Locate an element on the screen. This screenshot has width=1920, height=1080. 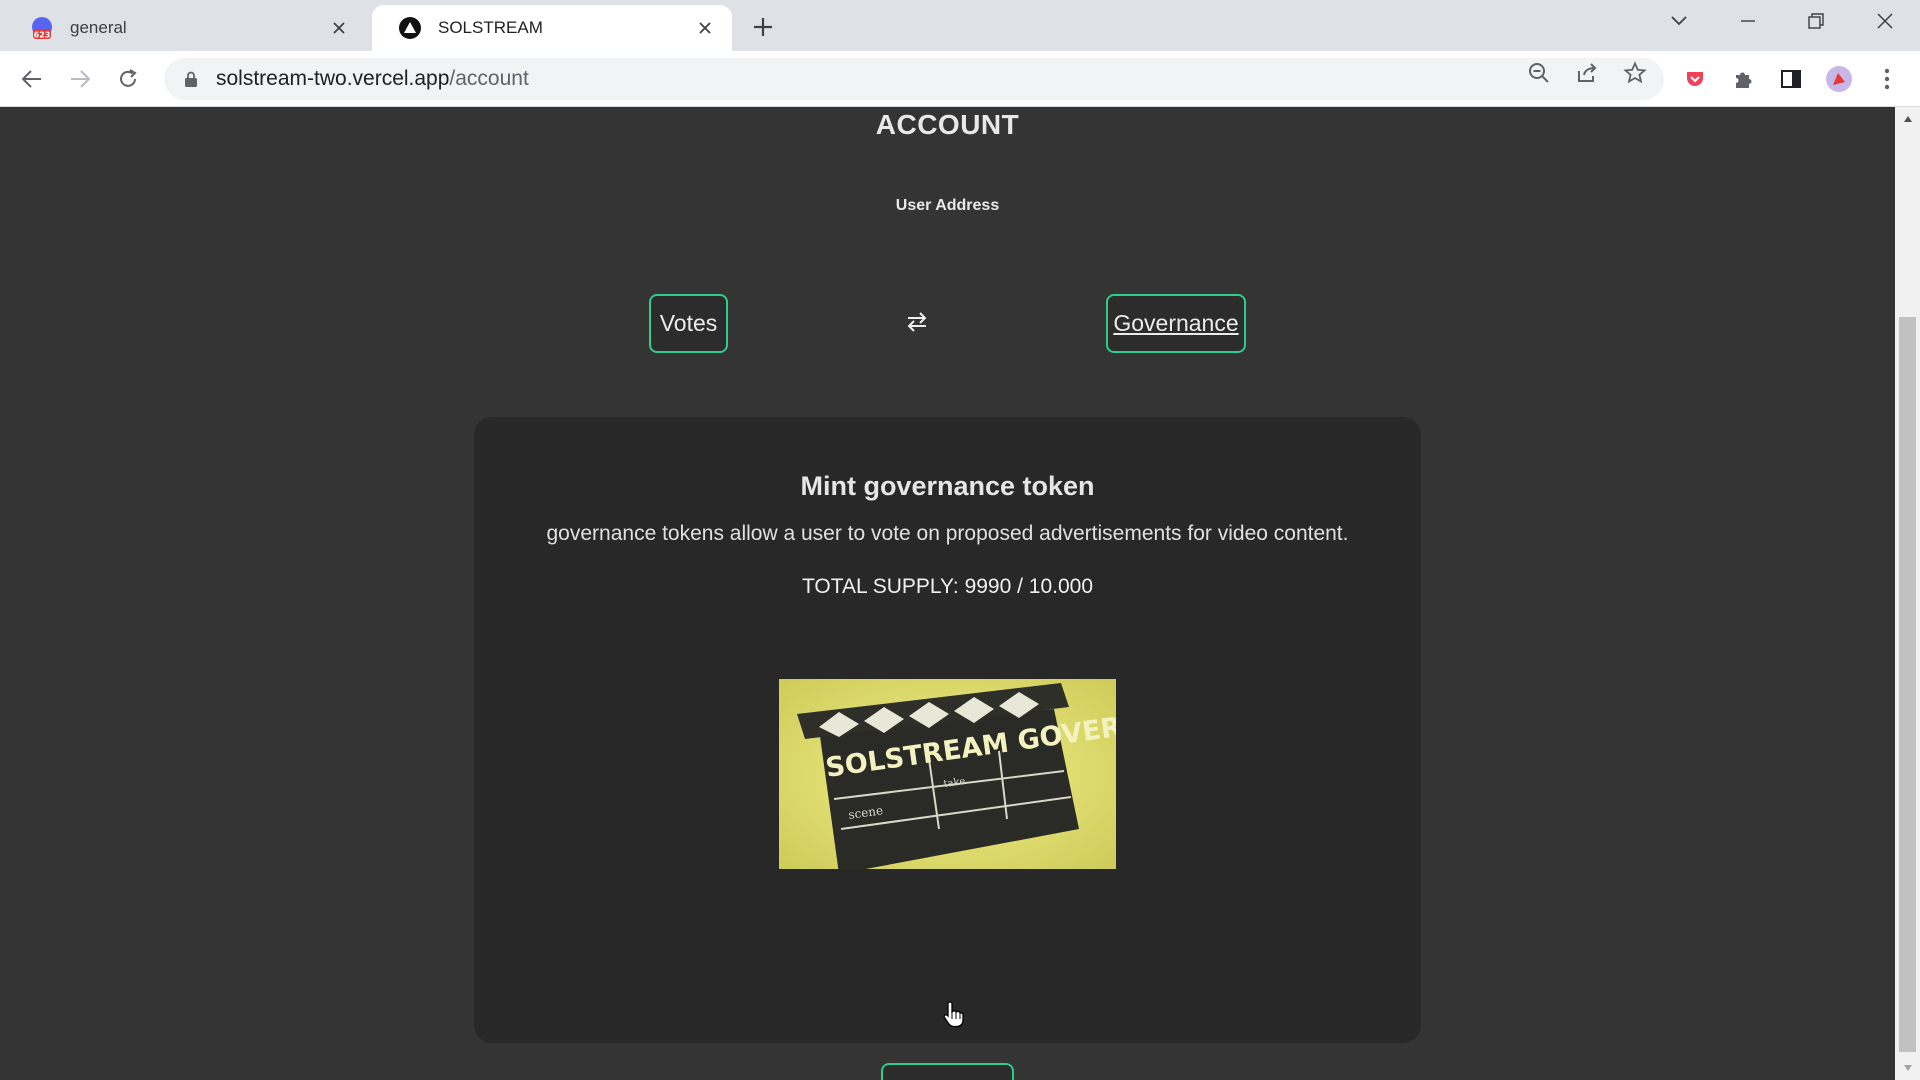
tab-search-chevron-icon is located at coordinates (1679, 21).